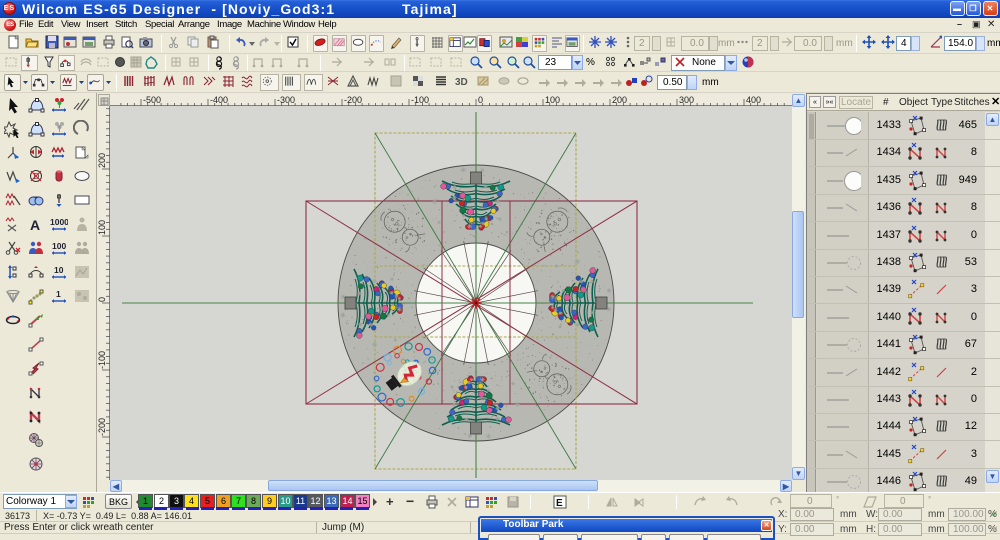 This screenshot has height=540, width=1000. Describe the element at coordinates (35, 225) in the screenshot. I see `svg-text: A` at that location.